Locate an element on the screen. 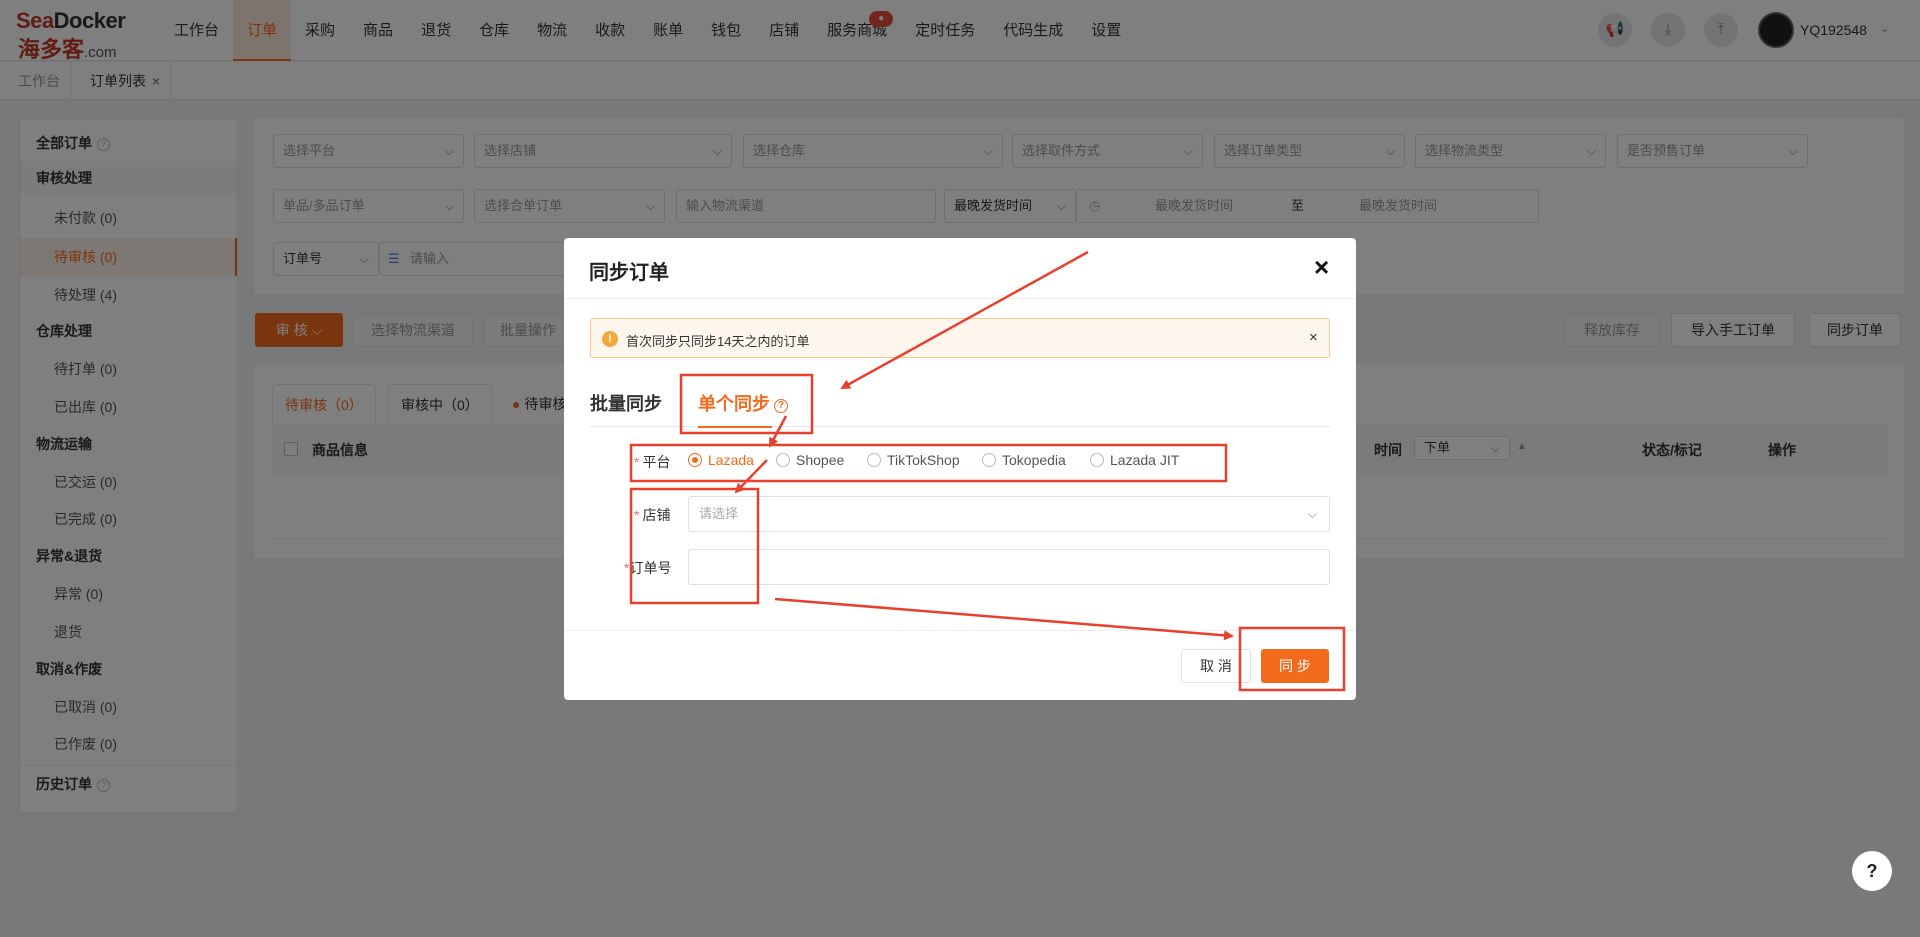 The image size is (1920, 937). highlight-single-sync-tab is located at coordinates (746, 404).